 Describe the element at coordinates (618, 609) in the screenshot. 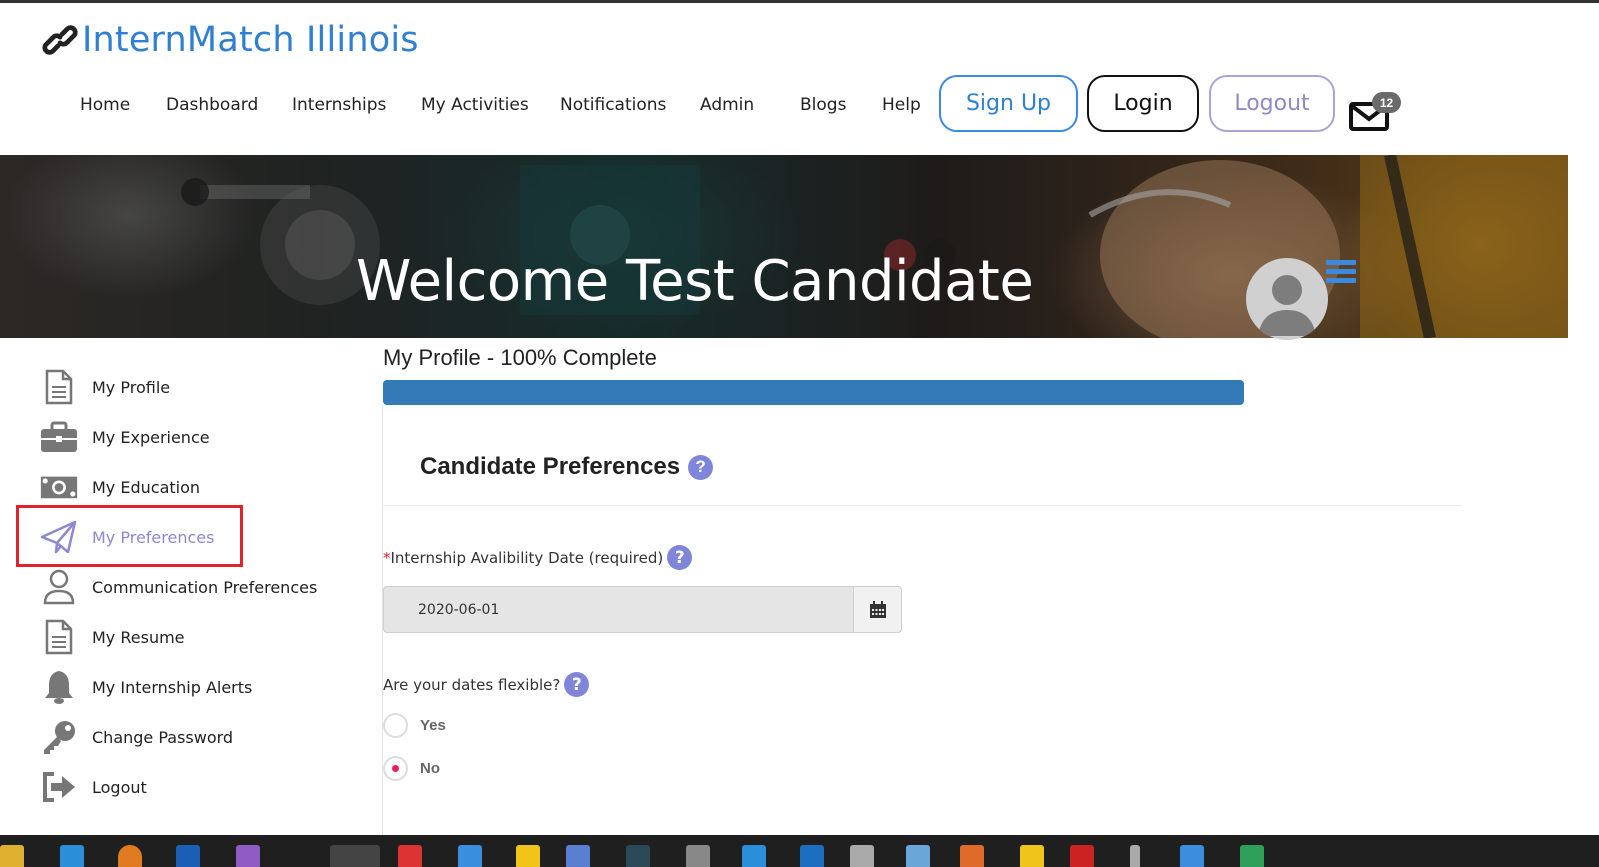

I see `availability-date-input` at that location.